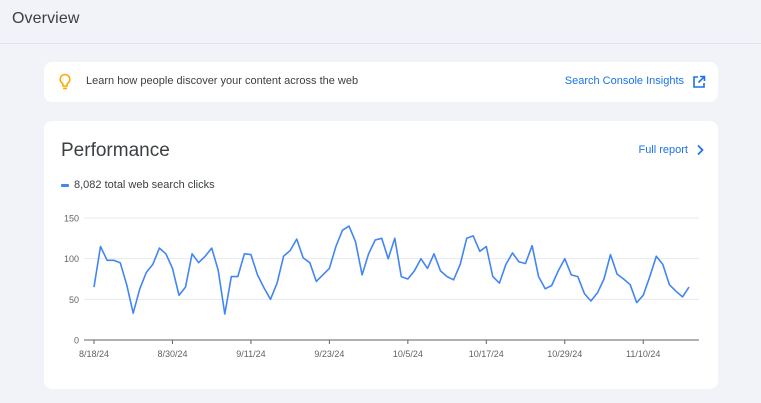  Describe the element at coordinates (65, 81) in the screenshot. I see `lightbulb-icon` at that location.